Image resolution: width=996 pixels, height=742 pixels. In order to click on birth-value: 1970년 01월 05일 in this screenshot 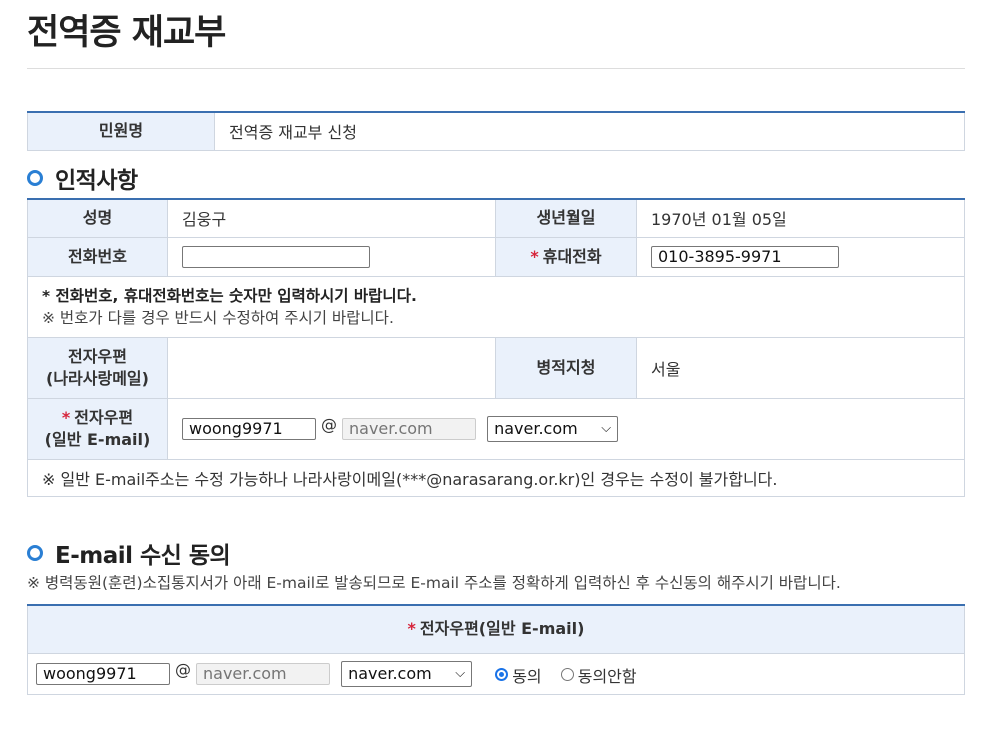, I will do `click(800, 218)`.